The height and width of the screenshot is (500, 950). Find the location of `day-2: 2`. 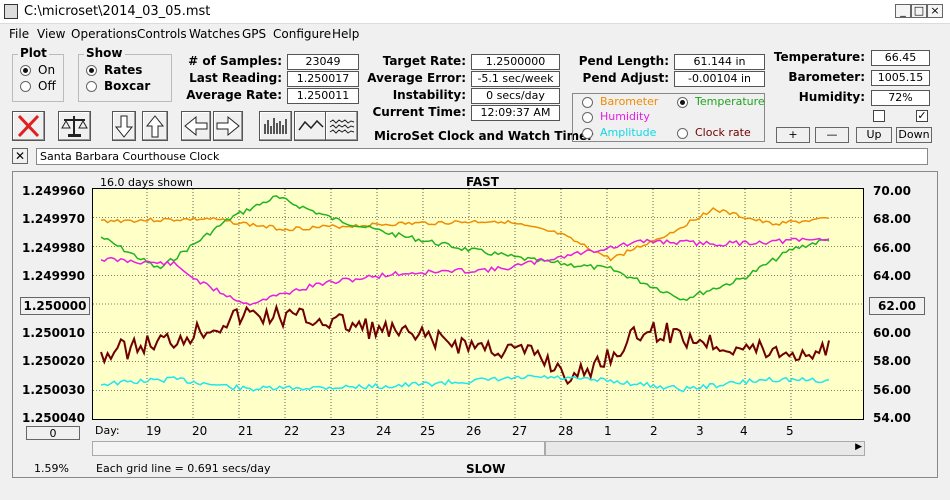

day-2: 2 is located at coordinates (654, 431).